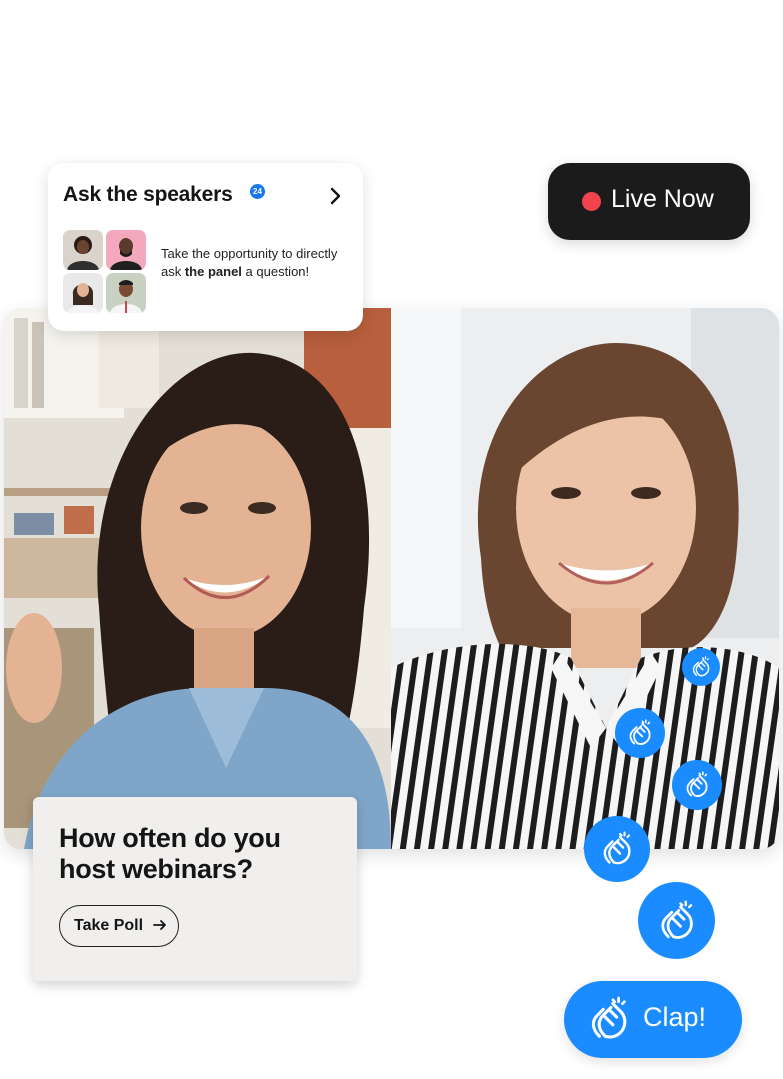 This screenshot has width=783, height=1079. I want to click on live-status-badge: Live Now, so click(649, 201).